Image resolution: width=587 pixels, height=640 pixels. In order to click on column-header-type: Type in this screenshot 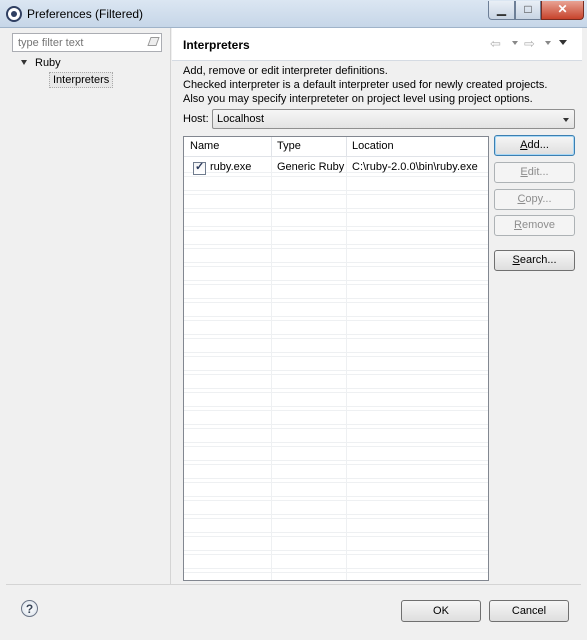, I will do `click(289, 146)`.